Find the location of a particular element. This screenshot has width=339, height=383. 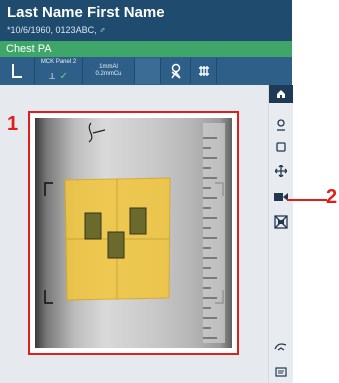

filter-line1: 1mmAl is located at coordinates (108, 67).